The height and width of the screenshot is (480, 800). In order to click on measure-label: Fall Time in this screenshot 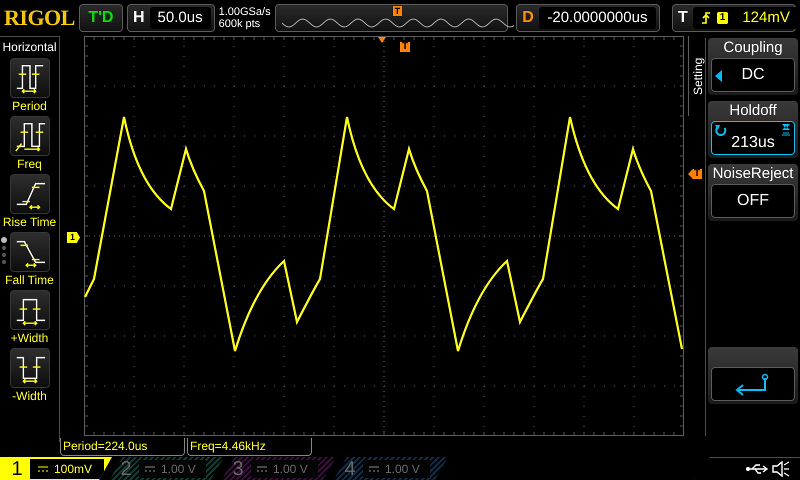, I will do `click(29, 280)`.